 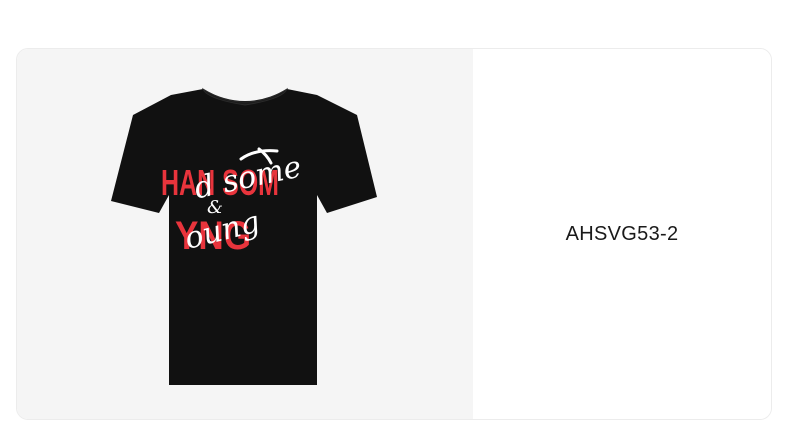 I want to click on product-sku: AHSVG53-2, so click(x=622, y=233).